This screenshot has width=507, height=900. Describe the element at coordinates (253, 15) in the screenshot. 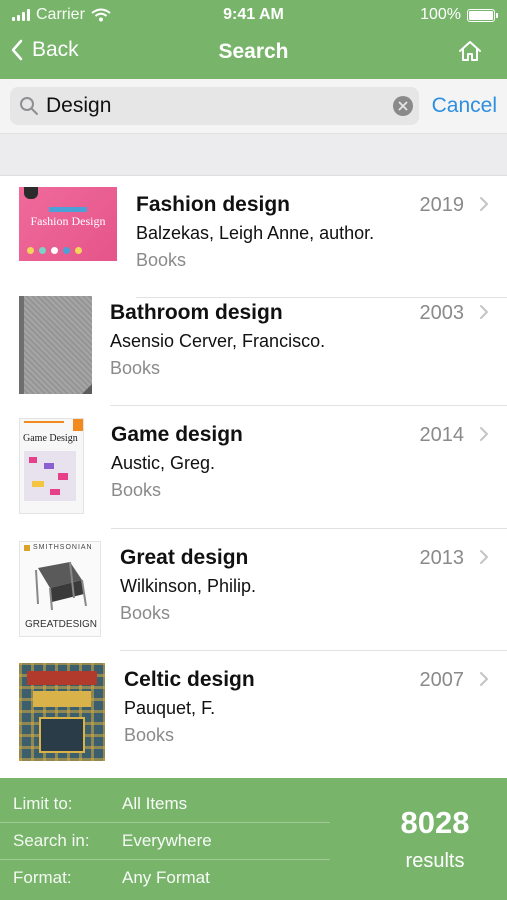

I see `status-bar: Carrier 9:41 AM 100%` at that location.